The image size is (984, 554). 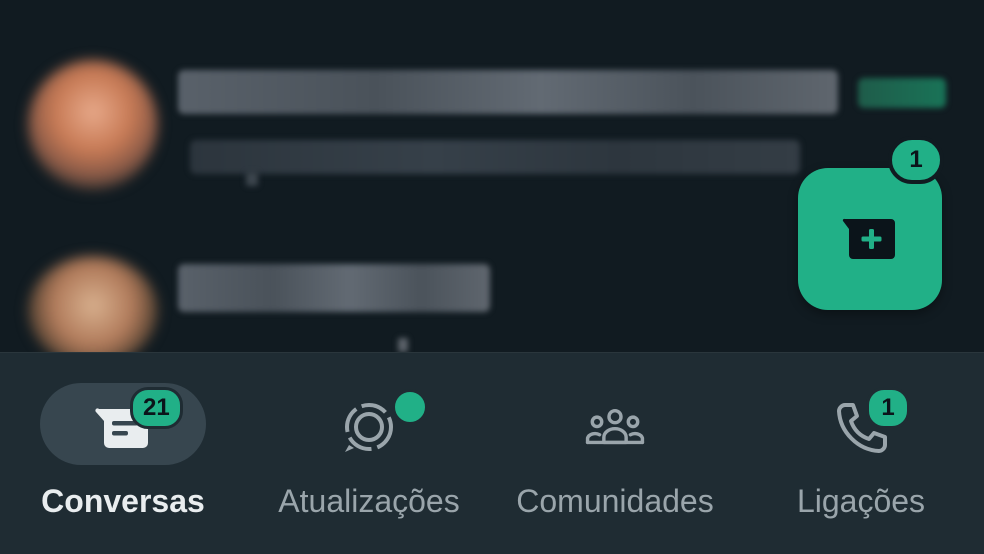 I want to click on new-chat-button, so click(x=870, y=239).